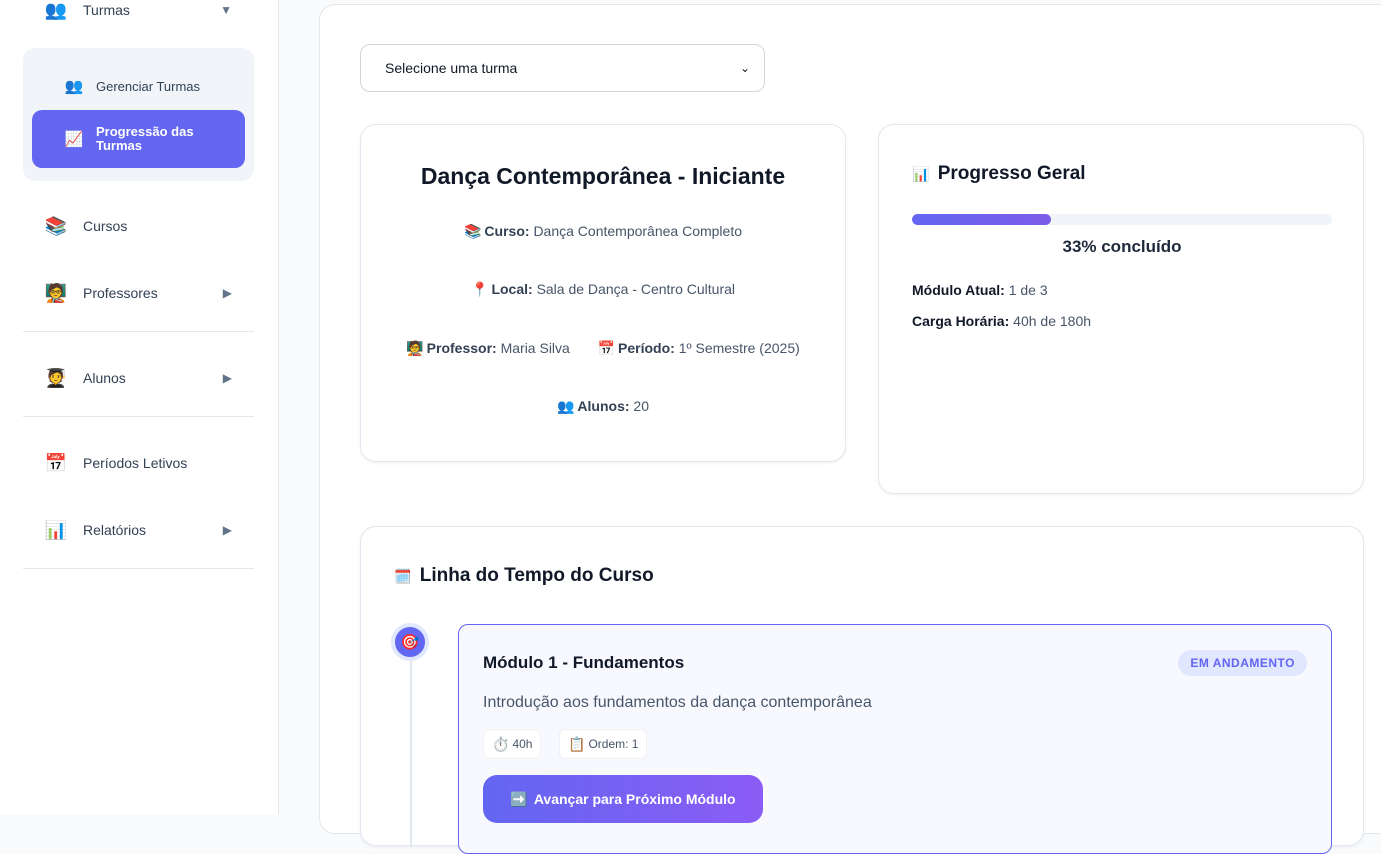 Image resolution: width=1381 pixels, height=854 pixels. I want to click on curso-line: 📚 Curso: Dança Contemporânea Completo, so click(603, 231).